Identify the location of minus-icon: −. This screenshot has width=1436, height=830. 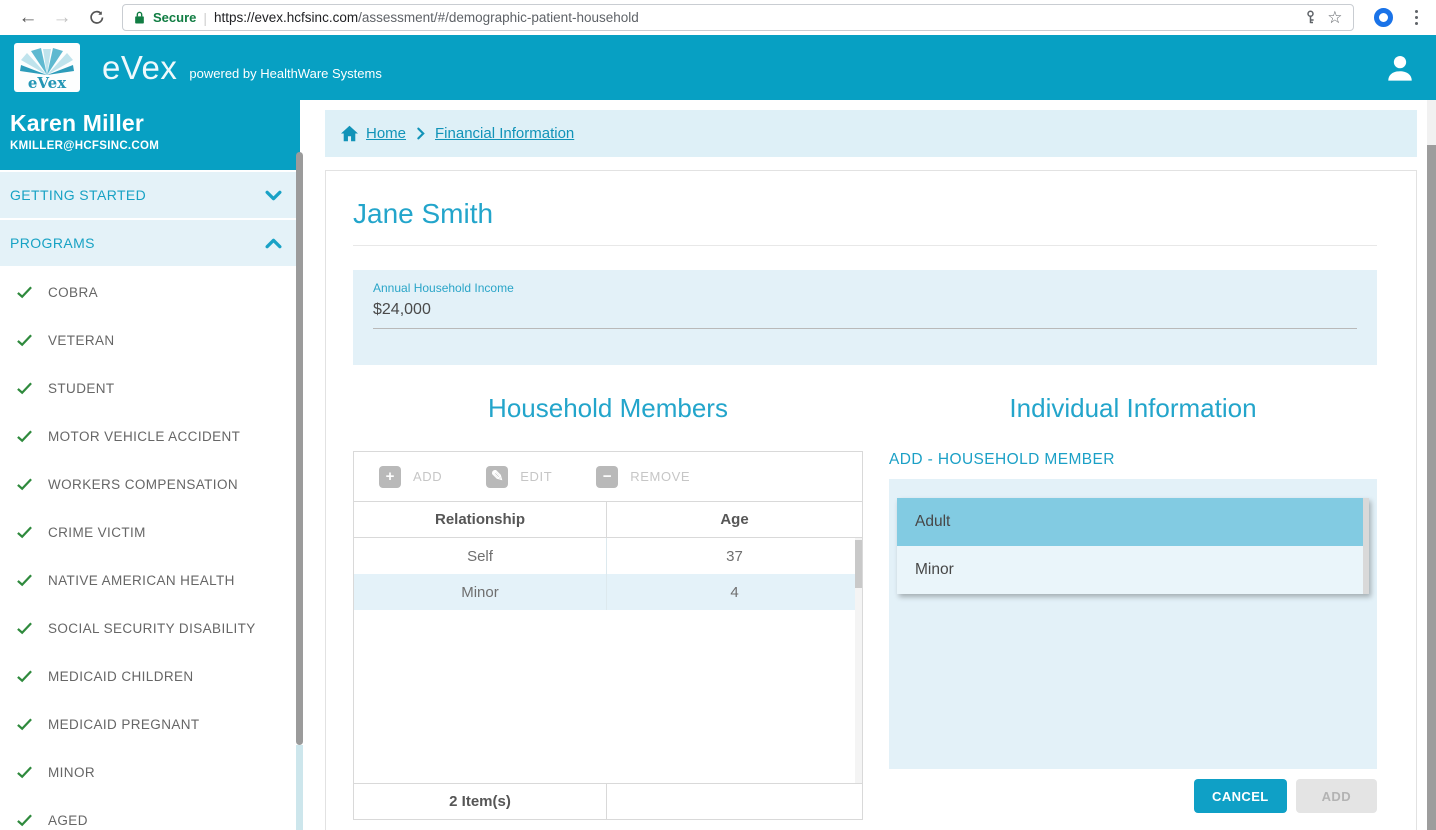
(607, 476).